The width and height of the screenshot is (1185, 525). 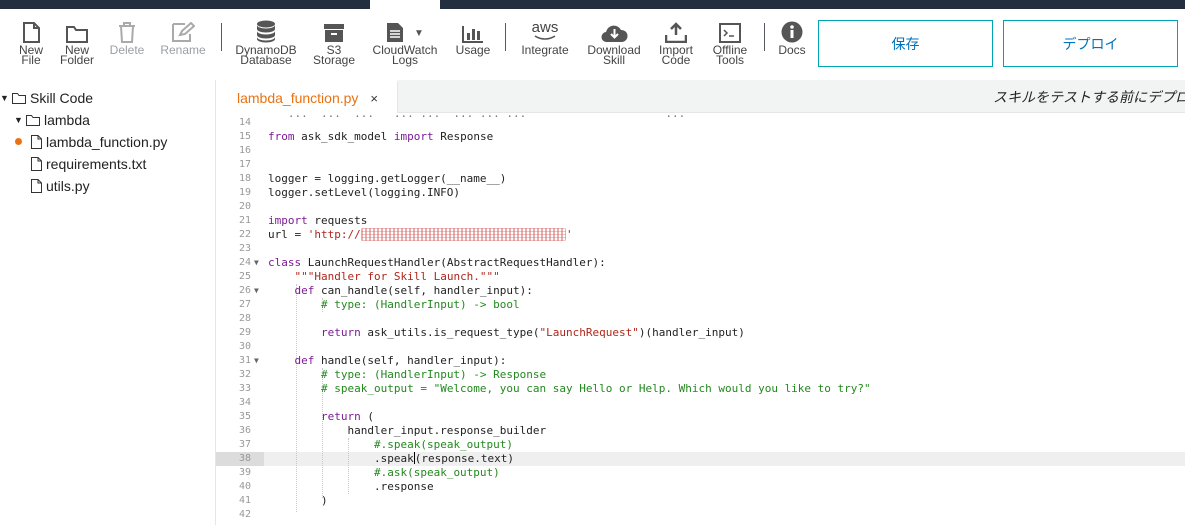 I want to click on tree-item-label: lambda, so click(x=67, y=120).